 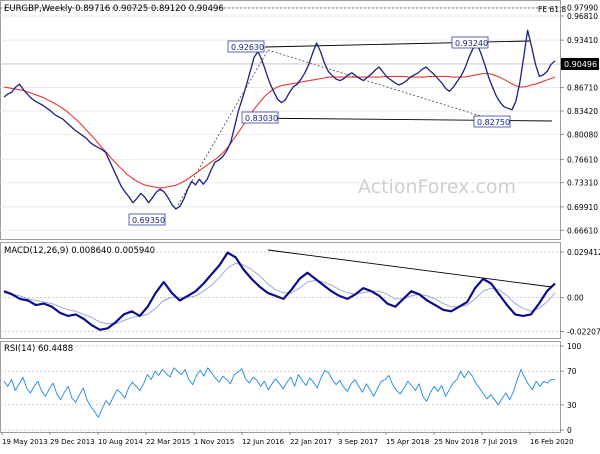 What do you see at coordinates (149, 9) in the screenshot?
I see `ohlc-values: 0.89716 0.90725 0.89120 0.90496` at bounding box center [149, 9].